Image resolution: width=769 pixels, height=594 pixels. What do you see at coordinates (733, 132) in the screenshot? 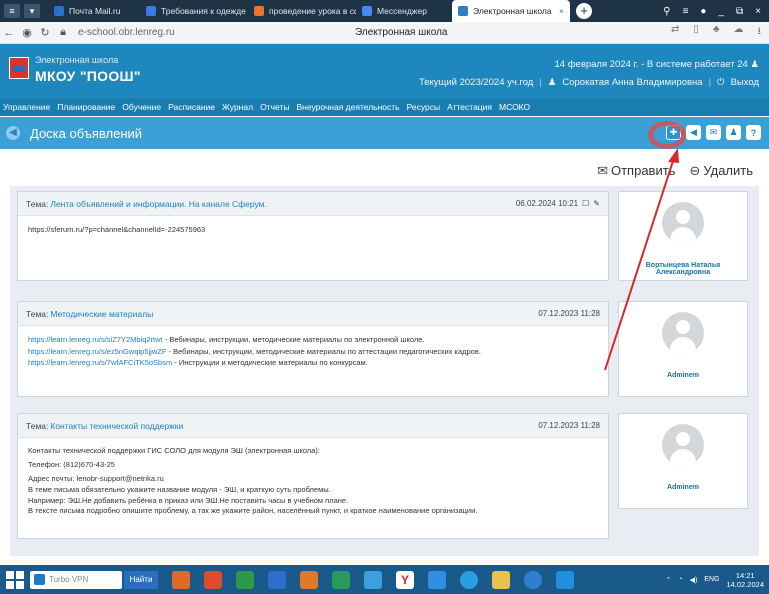
I see `users-icon: ♟` at bounding box center [733, 132].